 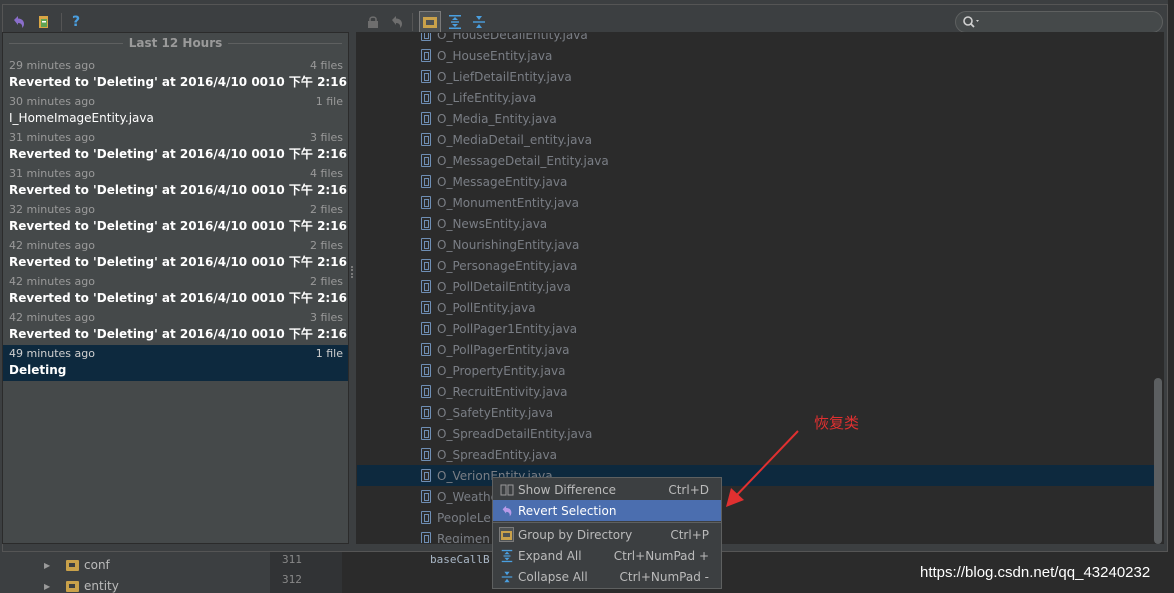 I want to click on history-time: 31 minutes ago, so click(x=52, y=137).